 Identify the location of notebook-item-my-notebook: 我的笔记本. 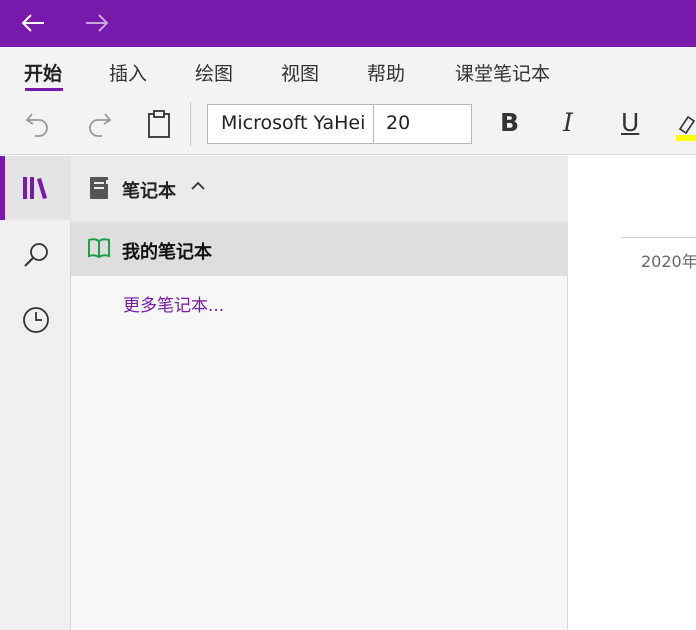
(319, 249).